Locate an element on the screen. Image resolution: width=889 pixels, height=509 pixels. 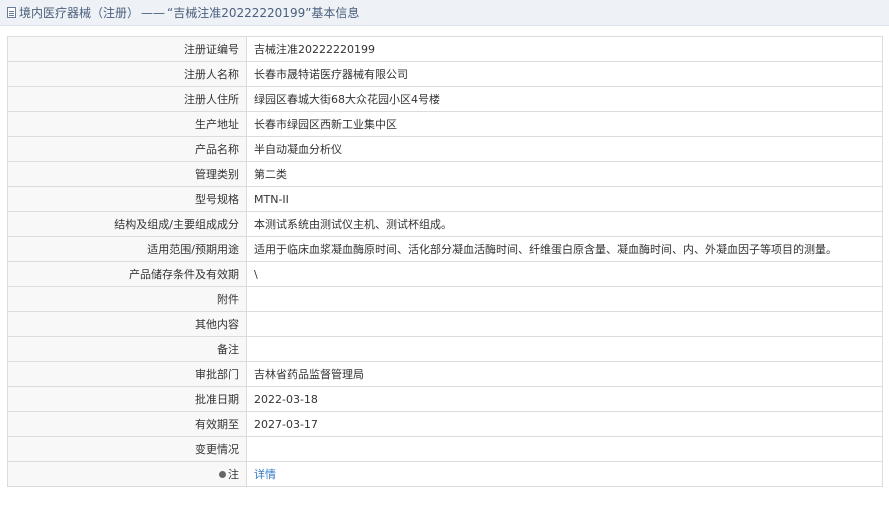
field-label: 注册人名称 is located at coordinates (127, 74).